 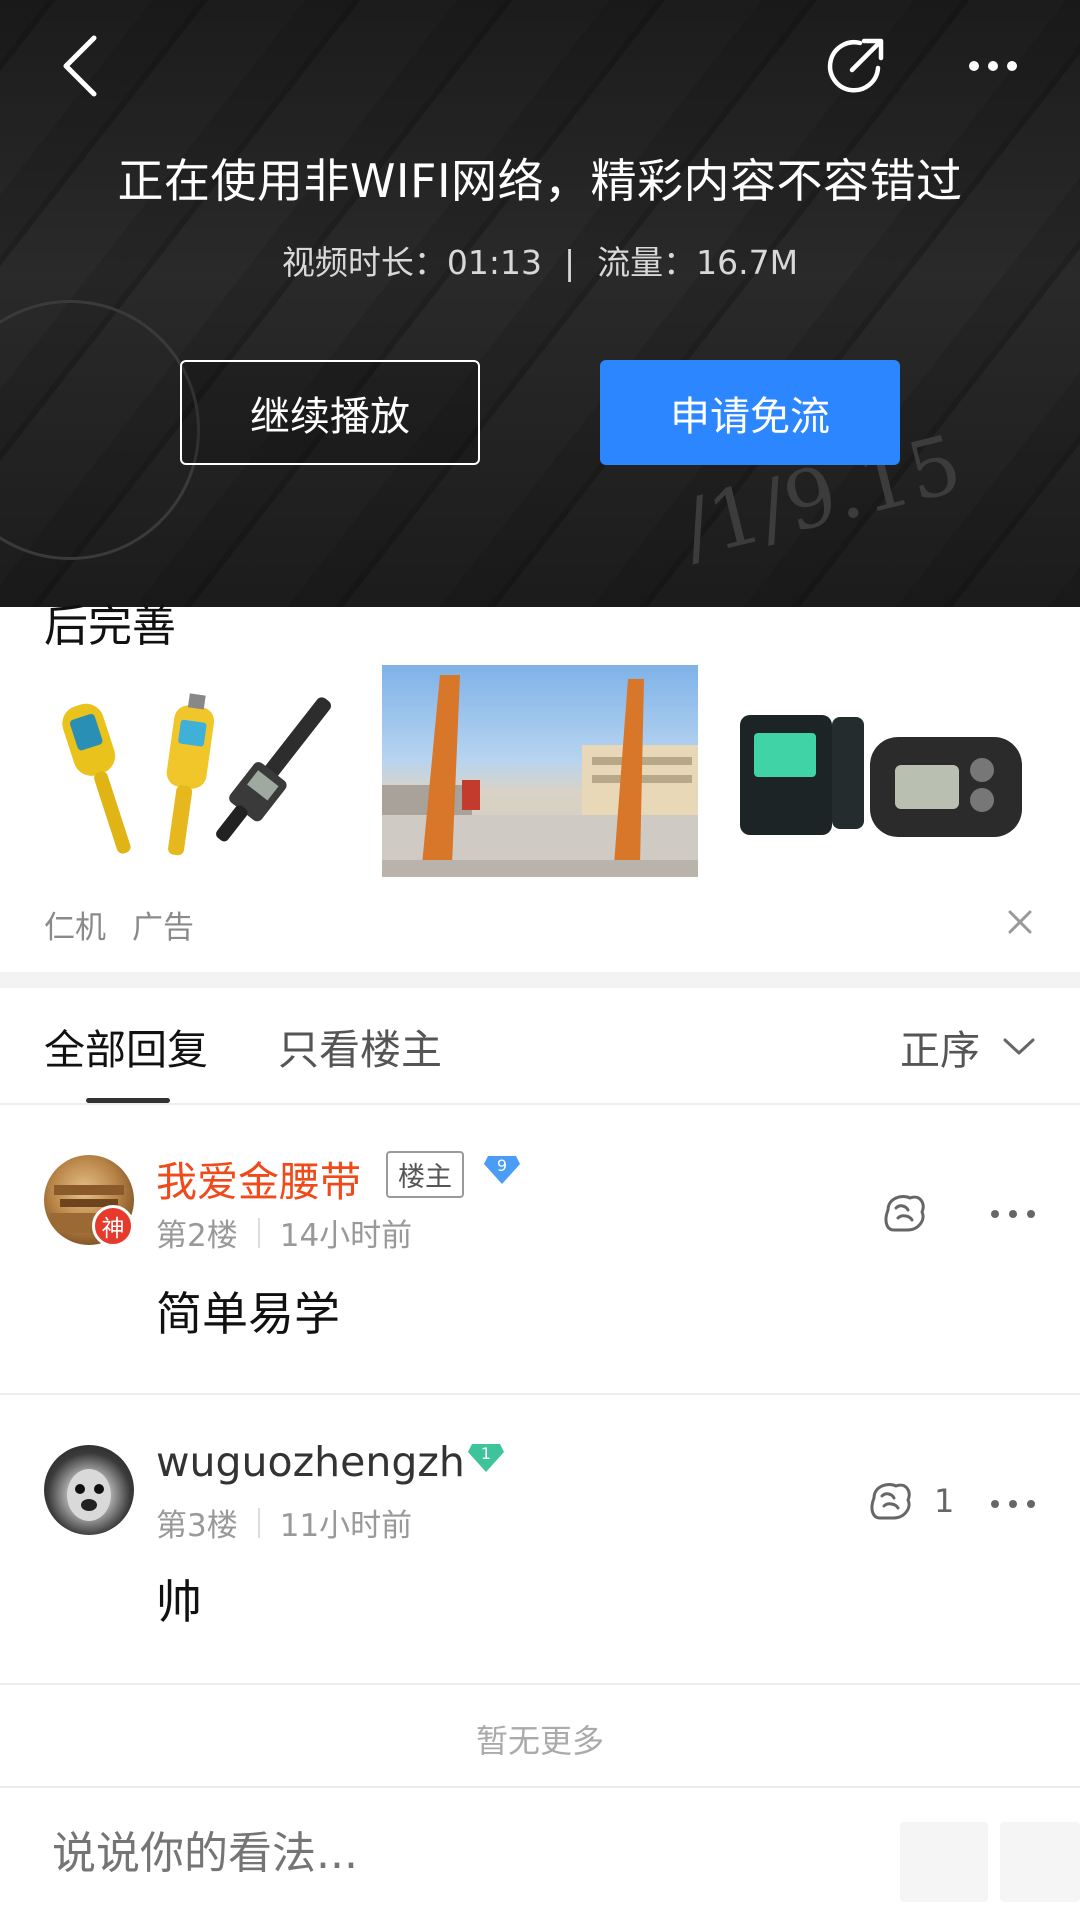 I want to click on comment-username: wuguozhengzh, so click(x=310, y=1462).